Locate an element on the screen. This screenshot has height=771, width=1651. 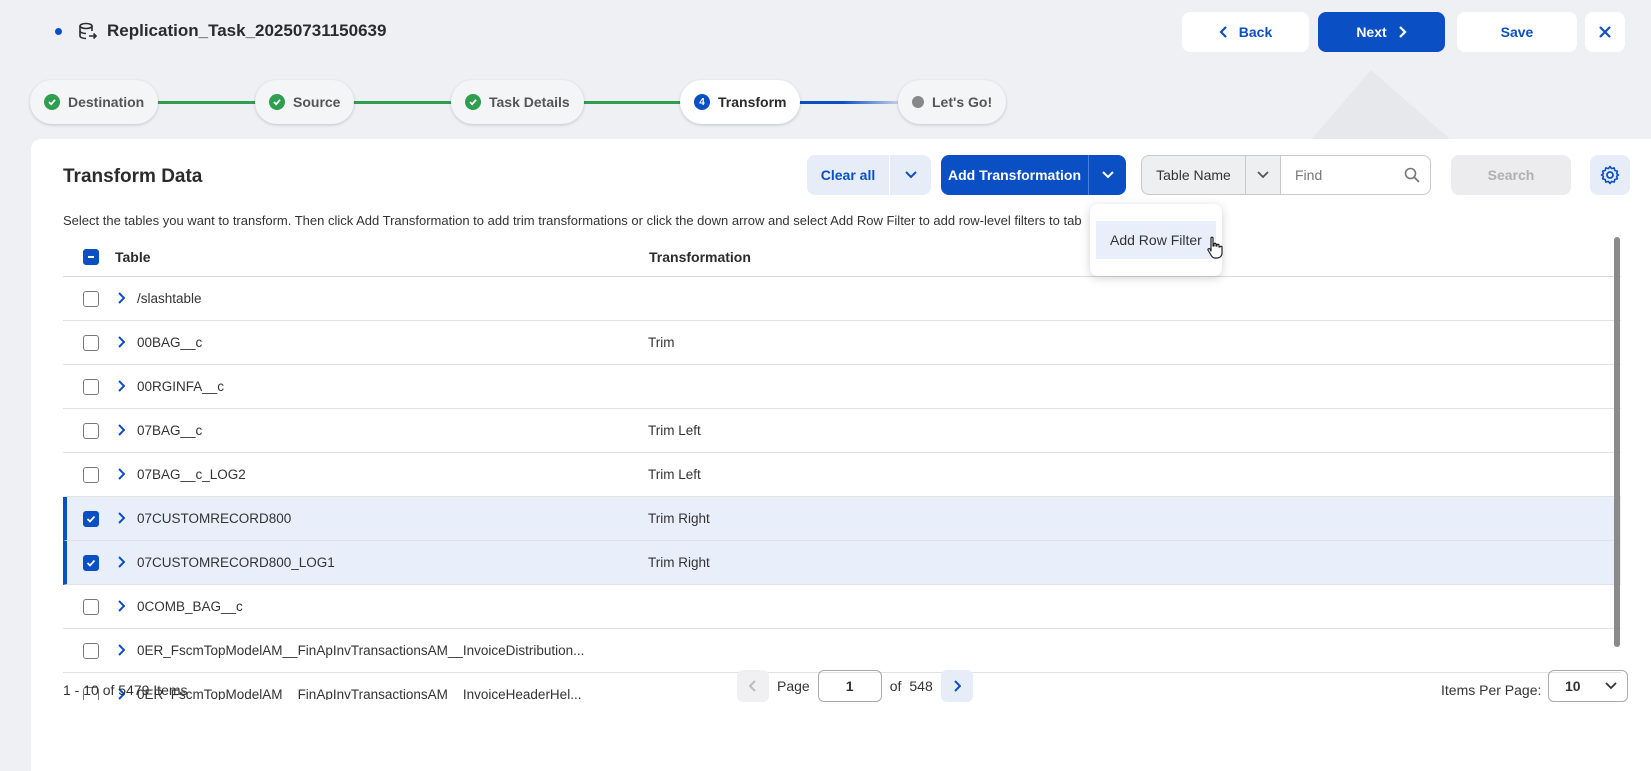
search-button: Search is located at coordinates (1511, 175).